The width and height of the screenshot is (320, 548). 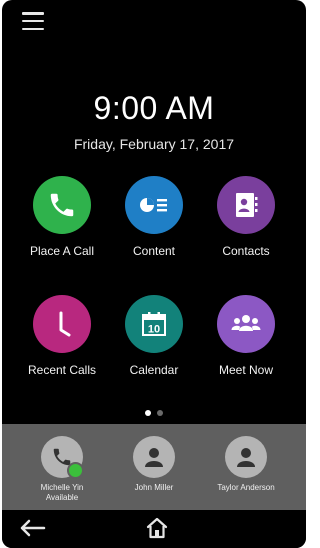 I want to click on presence-available-indicator, so click(x=75, y=470).